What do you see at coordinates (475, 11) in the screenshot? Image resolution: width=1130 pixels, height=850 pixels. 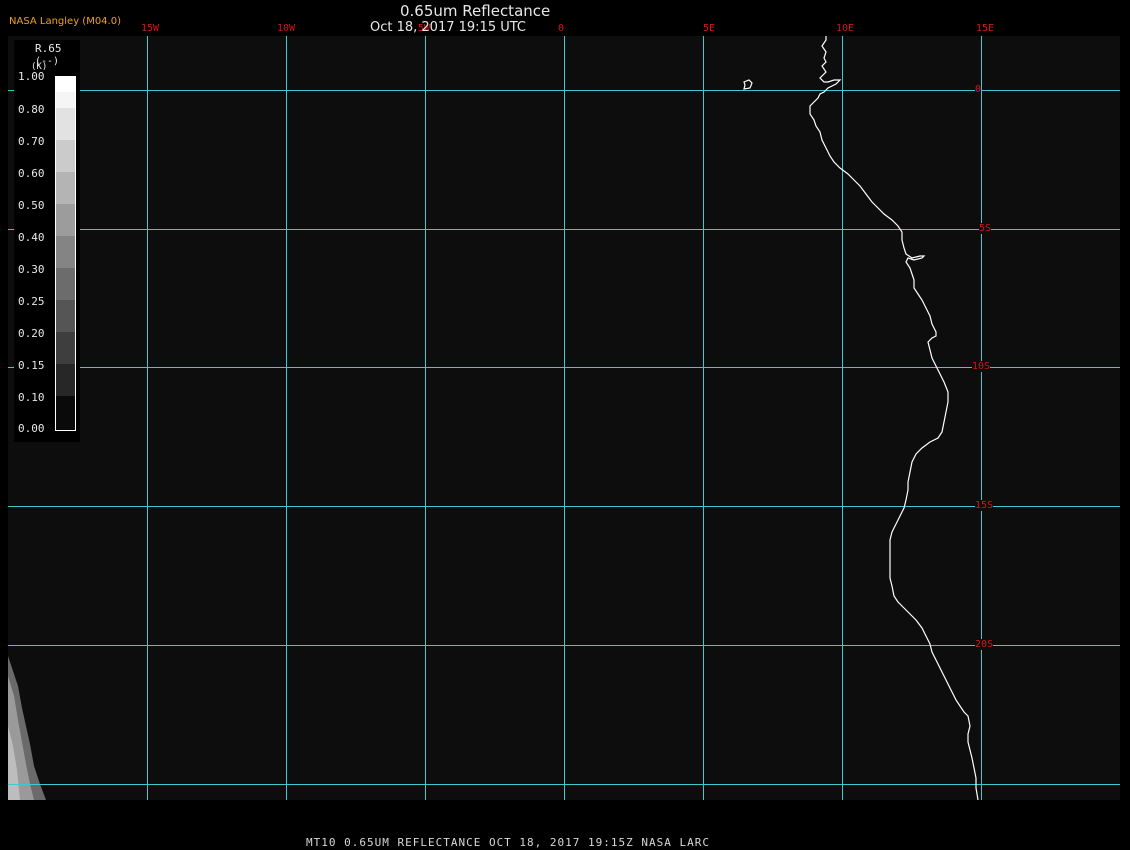 I see `page-title: 0.65um Reflectance` at bounding box center [475, 11].